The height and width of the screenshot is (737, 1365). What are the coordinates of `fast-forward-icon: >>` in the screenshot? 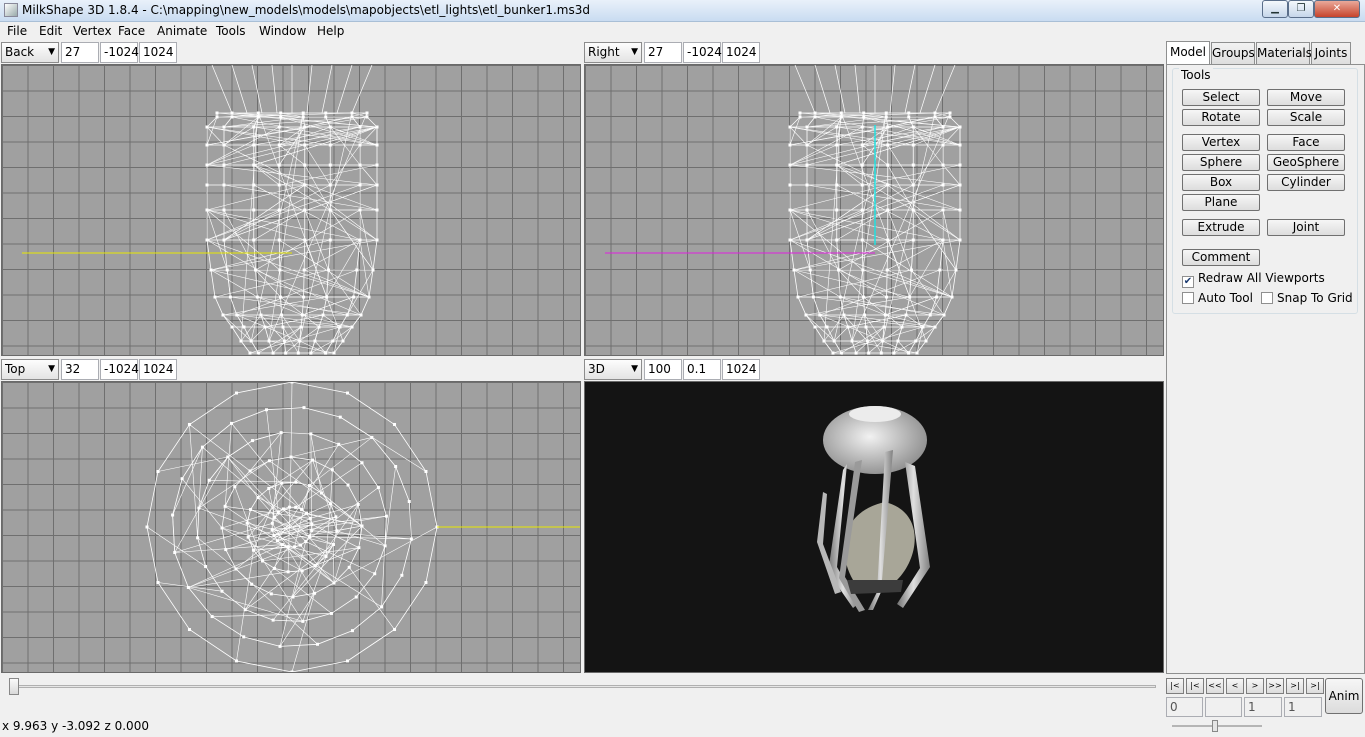 It's located at (1275, 686).